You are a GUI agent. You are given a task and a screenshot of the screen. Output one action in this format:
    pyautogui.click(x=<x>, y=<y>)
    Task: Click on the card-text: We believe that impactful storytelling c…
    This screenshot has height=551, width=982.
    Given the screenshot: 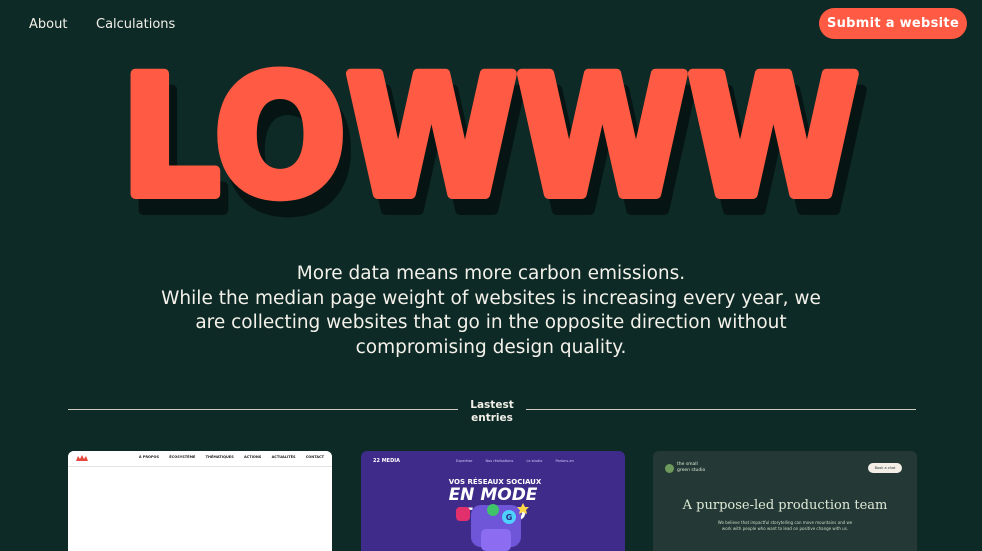 What is the action you would take?
    pyautogui.click(x=785, y=526)
    